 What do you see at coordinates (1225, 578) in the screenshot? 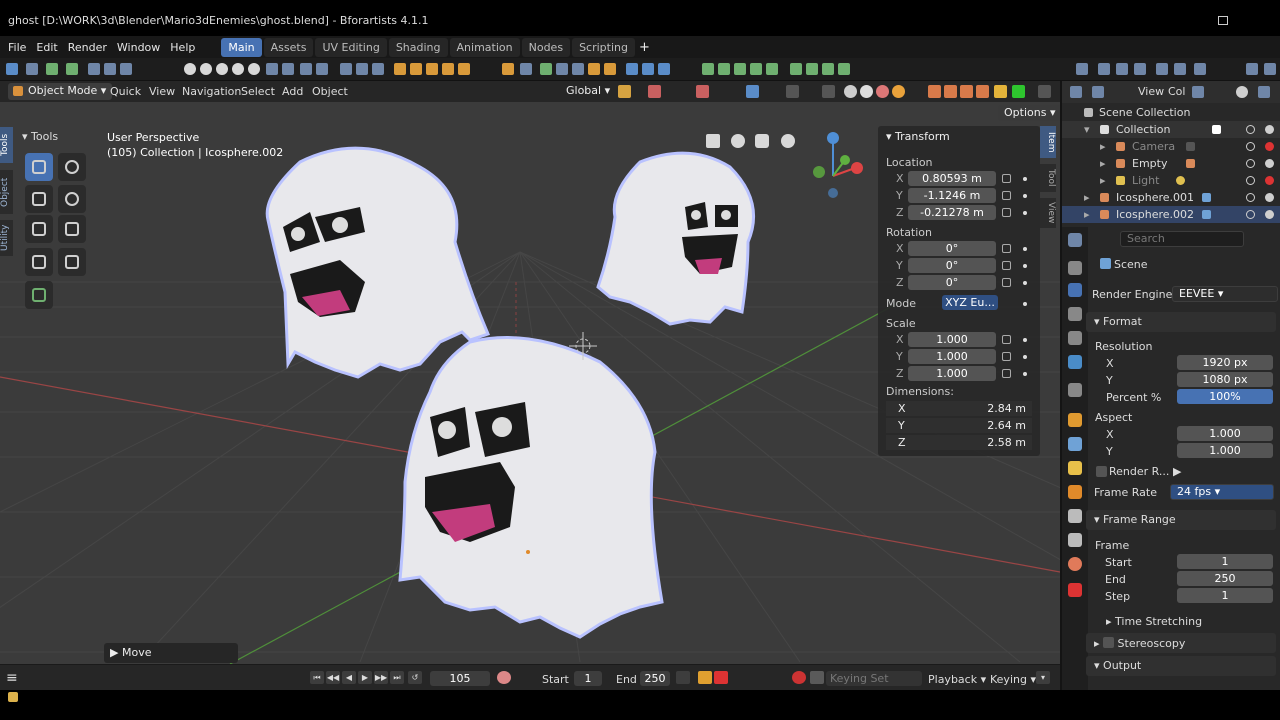
I see `frame-end-field: 250` at bounding box center [1225, 578].